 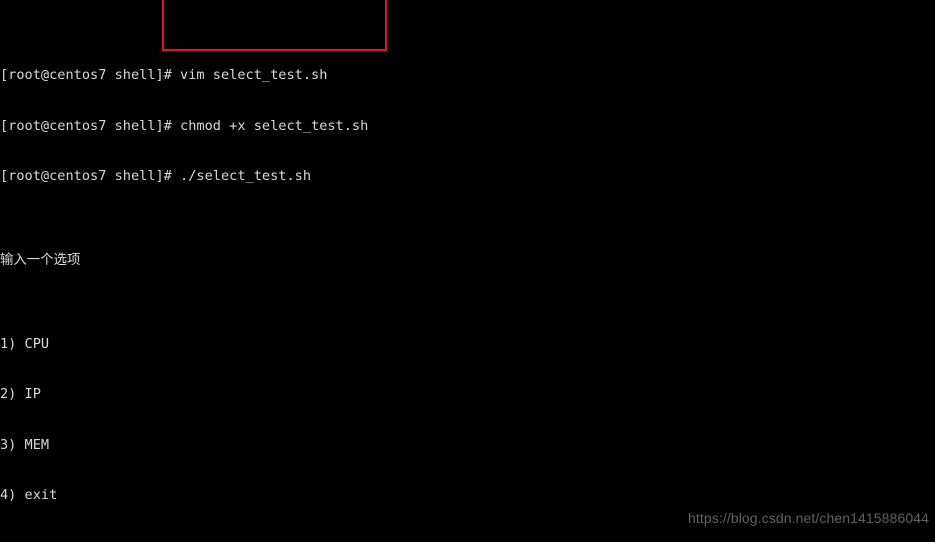 What do you see at coordinates (467, 344) in the screenshot?
I see `menu-item-cpu: 1) CPU` at bounding box center [467, 344].